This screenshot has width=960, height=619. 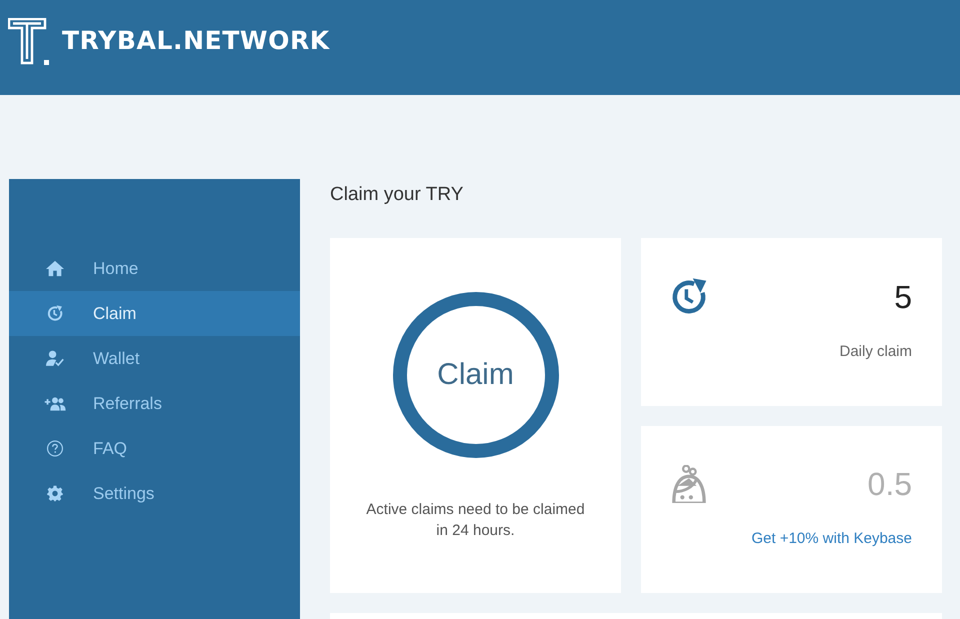 I want to click on page-title: Claim your TRY, so click(x=397, y=195).